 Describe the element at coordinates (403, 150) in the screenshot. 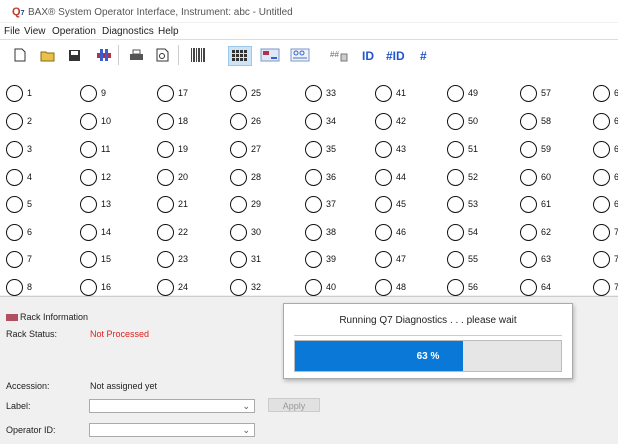

I see `sample-well: 43` at that location.